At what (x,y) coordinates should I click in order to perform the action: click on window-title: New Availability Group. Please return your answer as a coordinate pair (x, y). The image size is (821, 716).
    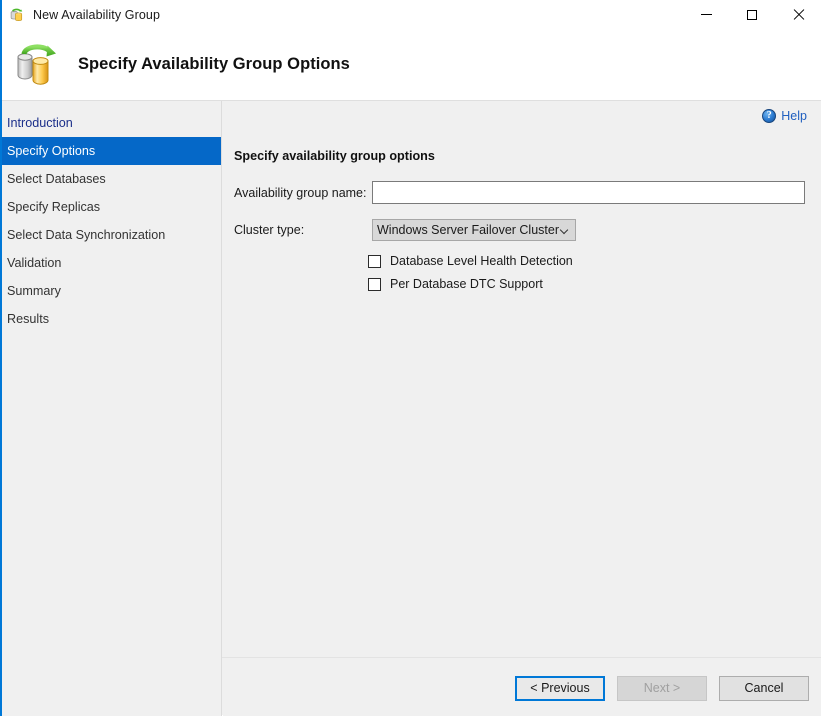
    Looking at the image, I should click on (97, 14).